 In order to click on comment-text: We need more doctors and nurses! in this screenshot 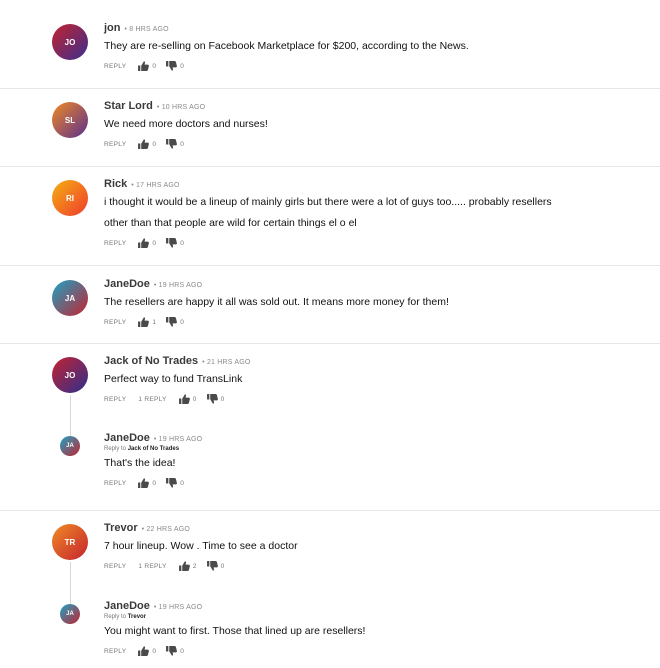, I will do `click(186, 124)`.